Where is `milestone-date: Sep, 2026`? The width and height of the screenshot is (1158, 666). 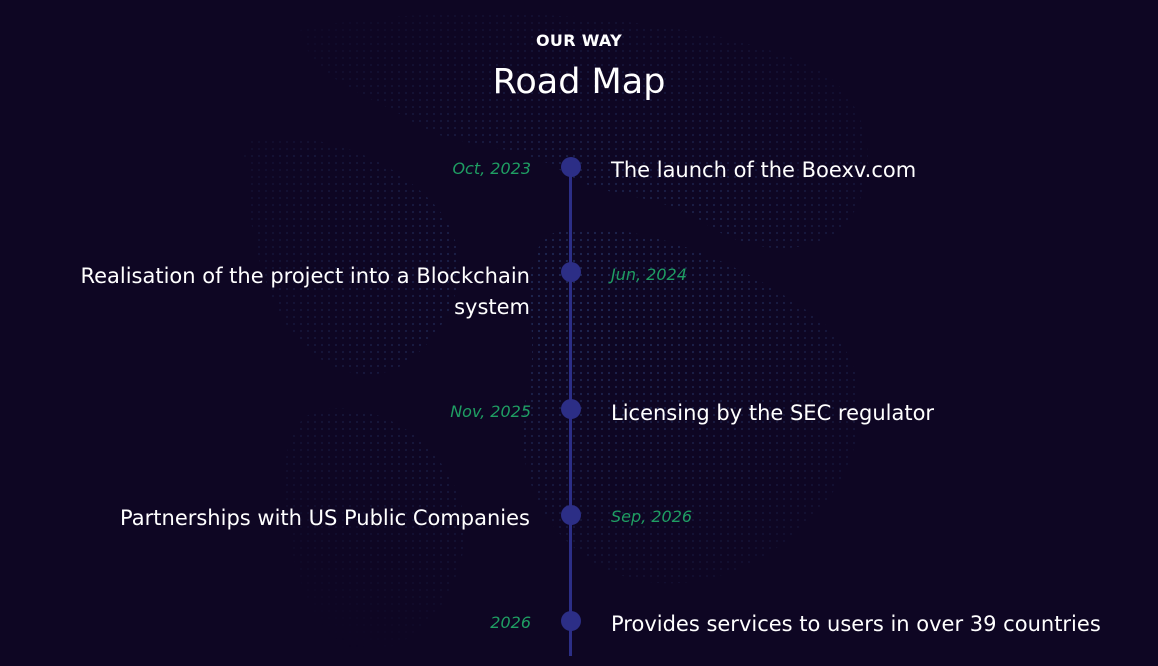 milestone-date: Sep, 2026 is located at coordinates (652, 516).